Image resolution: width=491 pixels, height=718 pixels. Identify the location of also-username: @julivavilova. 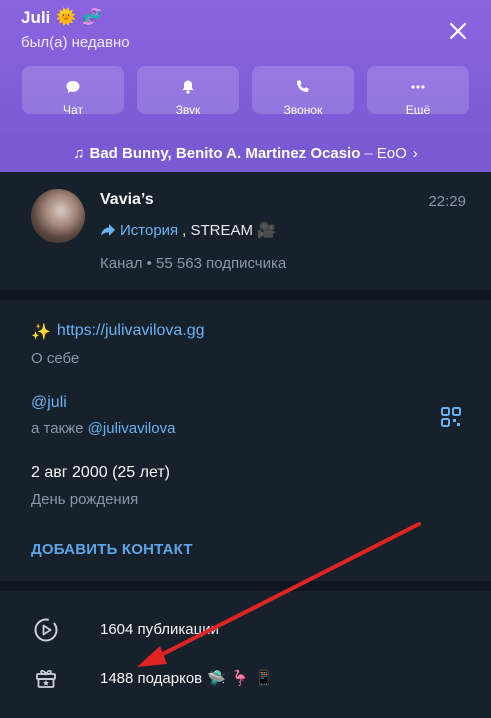
(132, 428).